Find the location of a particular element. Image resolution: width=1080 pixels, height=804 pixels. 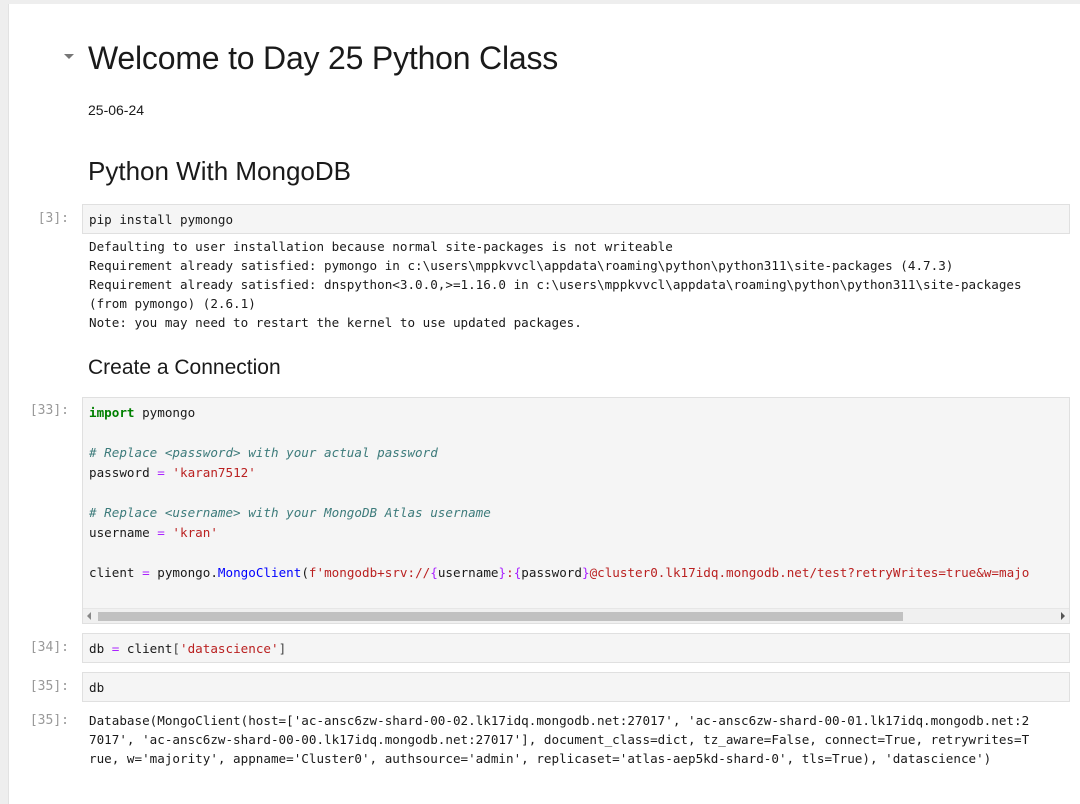

code-token: [ is located at coordinates (176, 648).